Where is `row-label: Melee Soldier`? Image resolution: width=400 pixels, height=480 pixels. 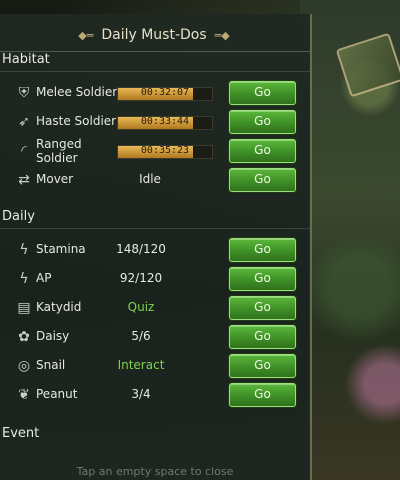
row-label: Melee Soldier is located at coordinates (77, 92).